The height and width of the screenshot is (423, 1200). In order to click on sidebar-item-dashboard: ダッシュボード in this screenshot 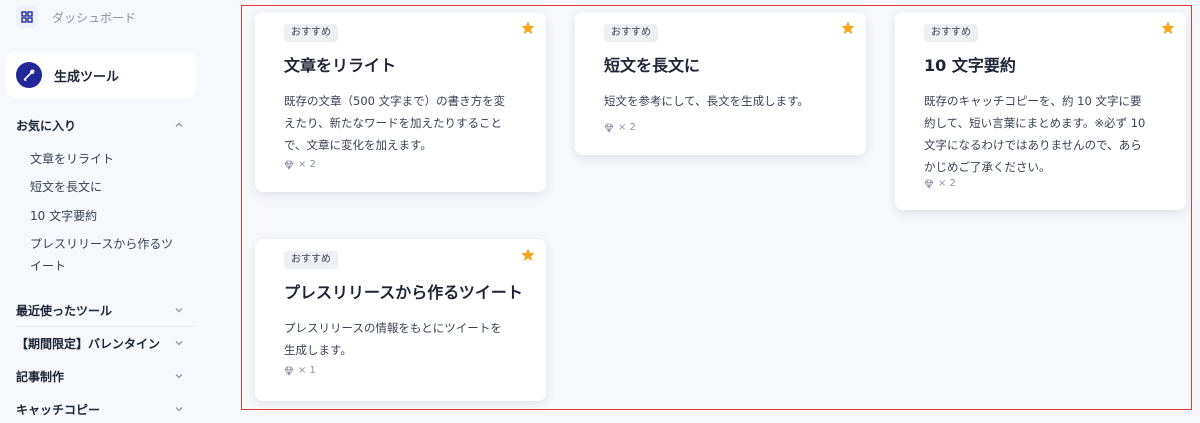, I will do `click(76, 17)`.